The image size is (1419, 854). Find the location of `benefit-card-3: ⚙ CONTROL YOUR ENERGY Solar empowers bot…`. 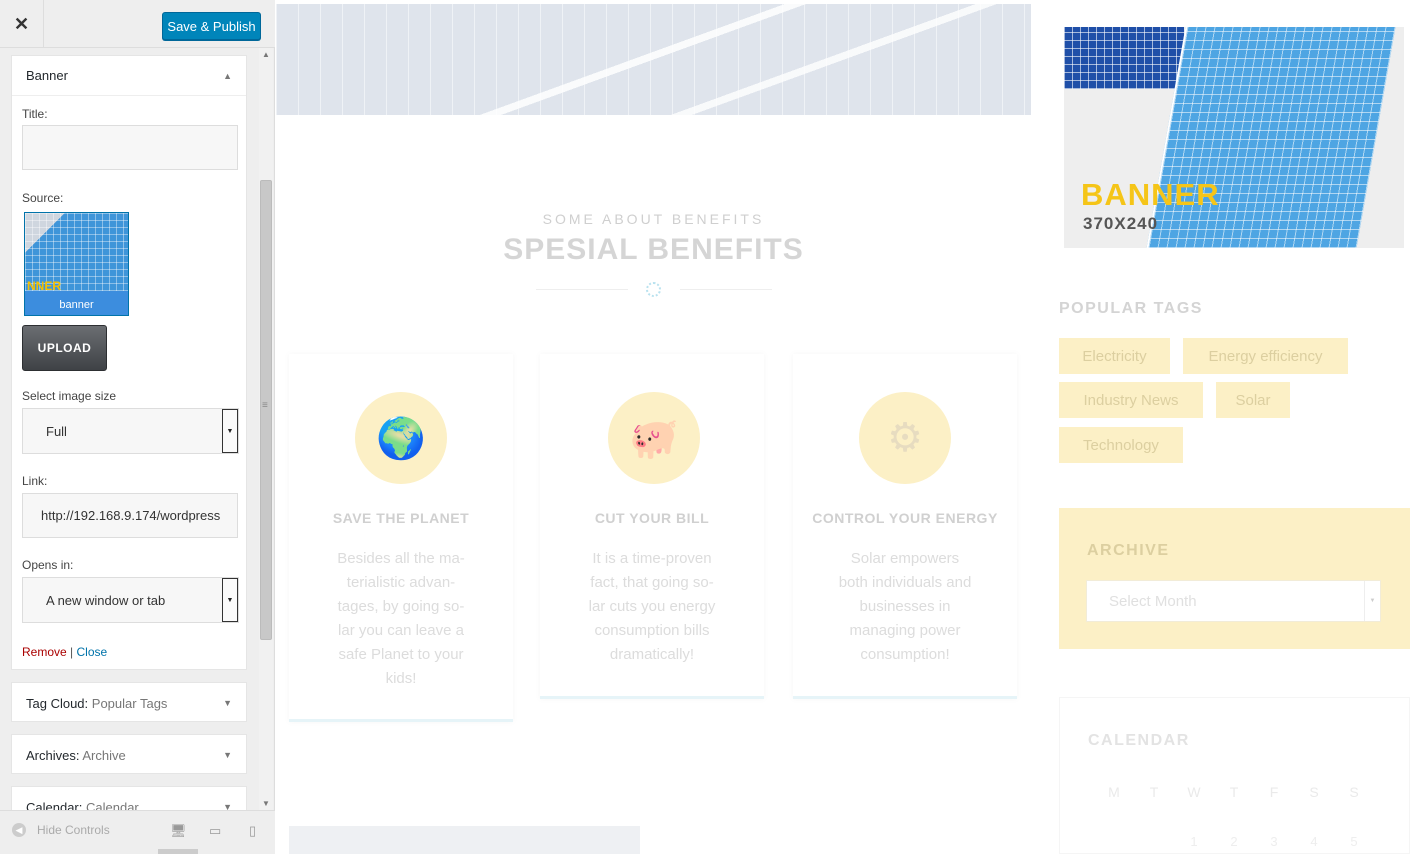

benefit-card-3: ⚙ CONTROL YOUR ENERGY Solar empowers bot… is located at coordinates (905, 526).